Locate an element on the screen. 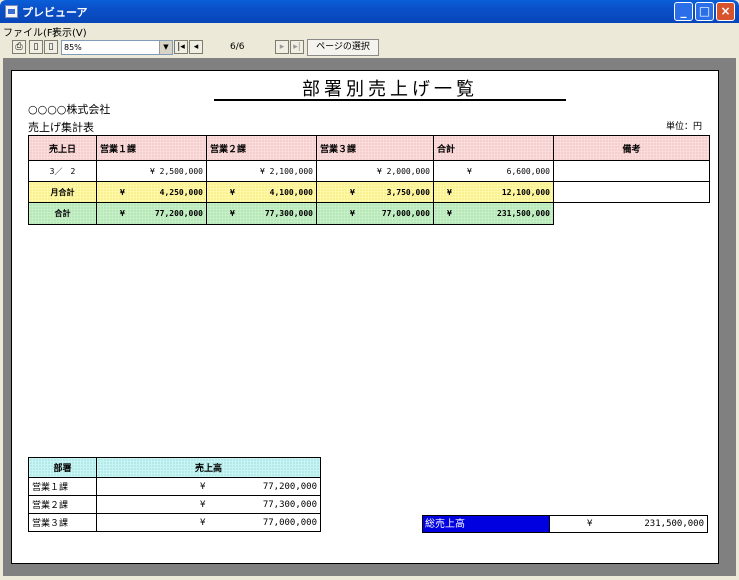 This screenshot has width=739, height=580. grand-total-label: 総売上高 is located at coordinates (486, 524).